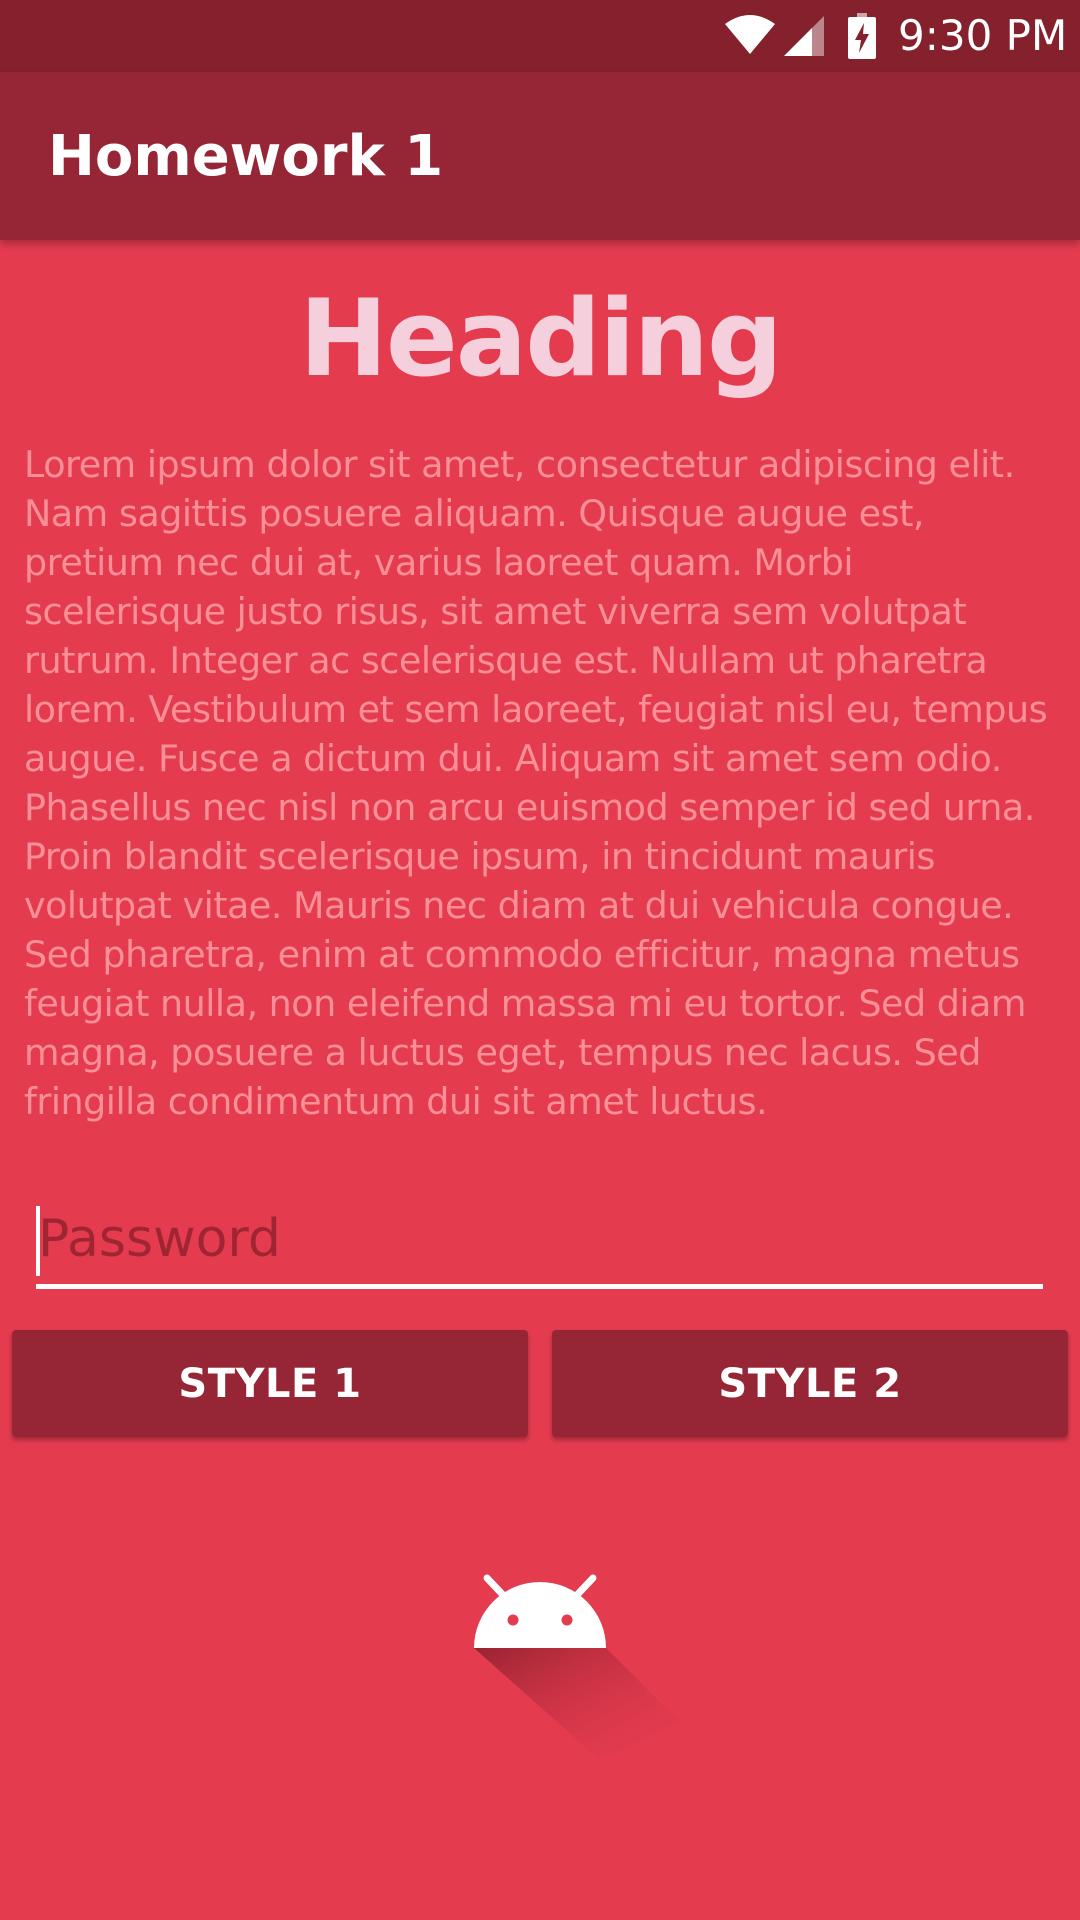 This screenshot has width=1080, height=1920. I want to click on app-title: Homework 1, so click(246, 156).